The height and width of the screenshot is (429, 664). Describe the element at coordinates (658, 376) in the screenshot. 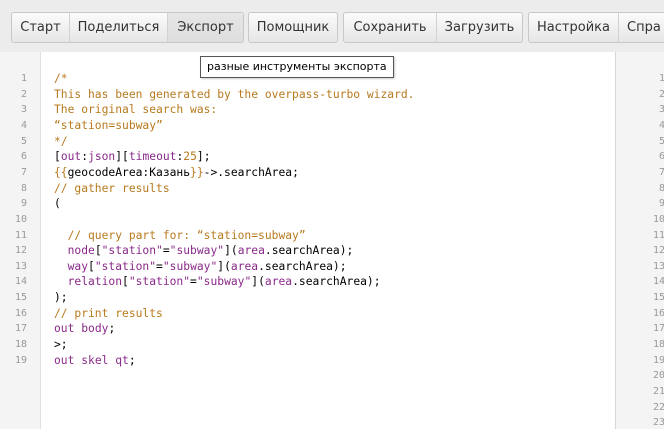

I see `right-line-number: 20` at that location.